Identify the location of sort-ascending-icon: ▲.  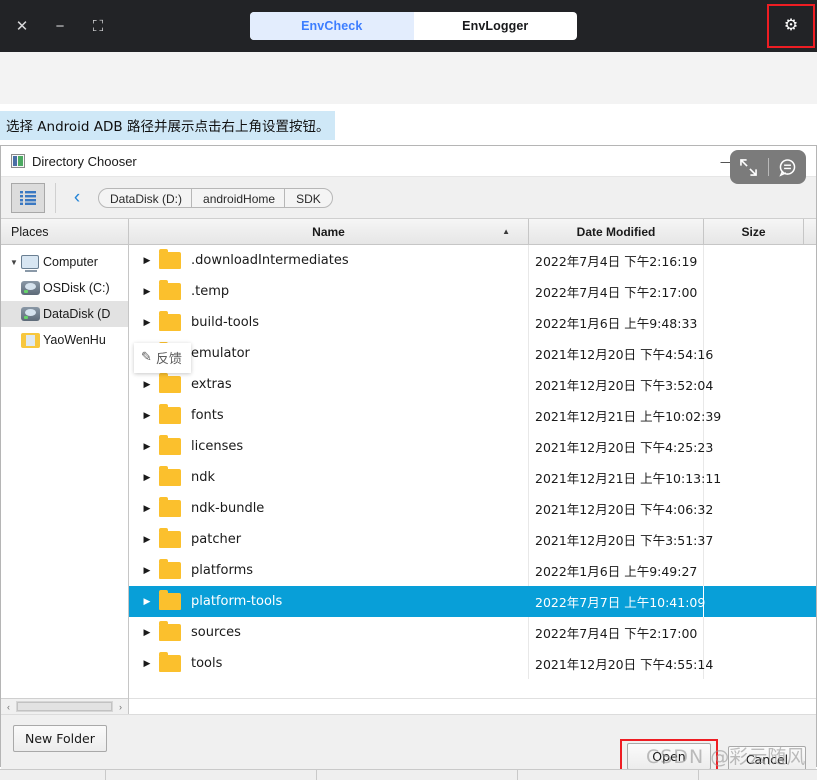
(506, 231).